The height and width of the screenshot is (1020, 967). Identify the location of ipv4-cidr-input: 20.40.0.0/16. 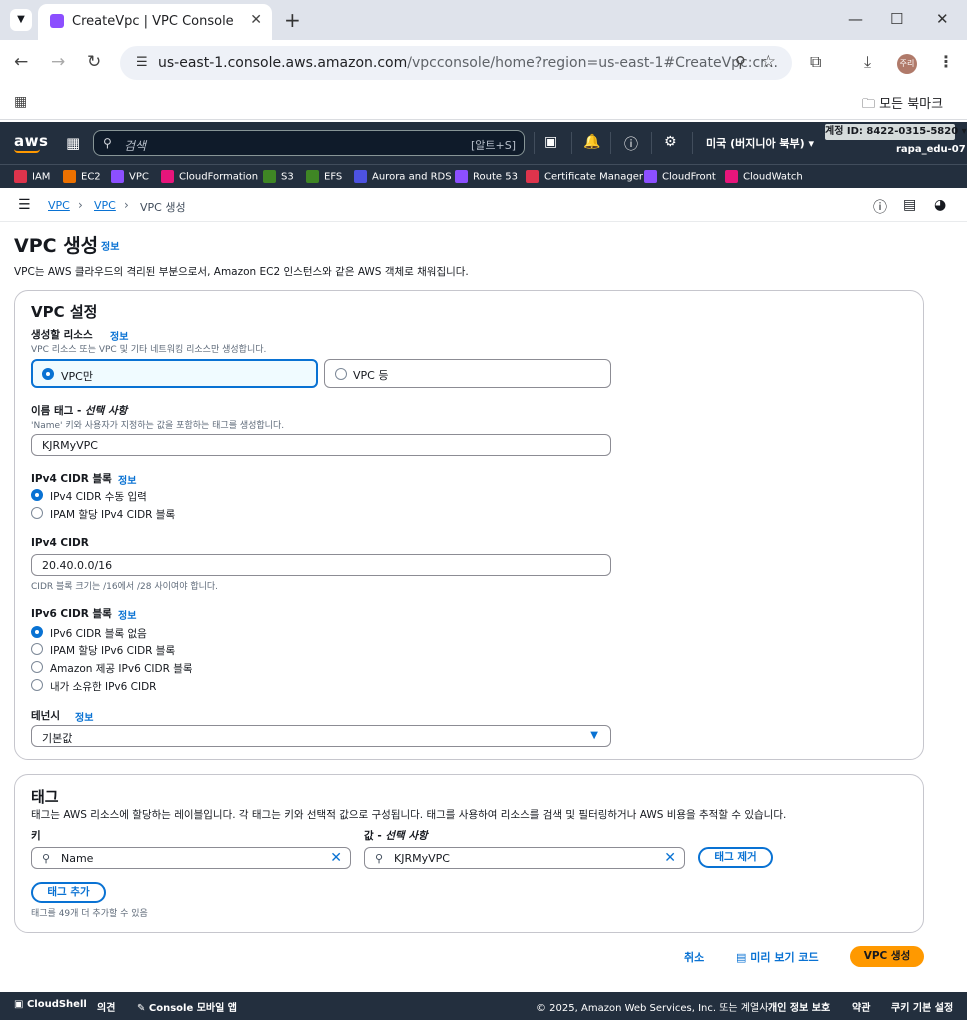
(321, 565).